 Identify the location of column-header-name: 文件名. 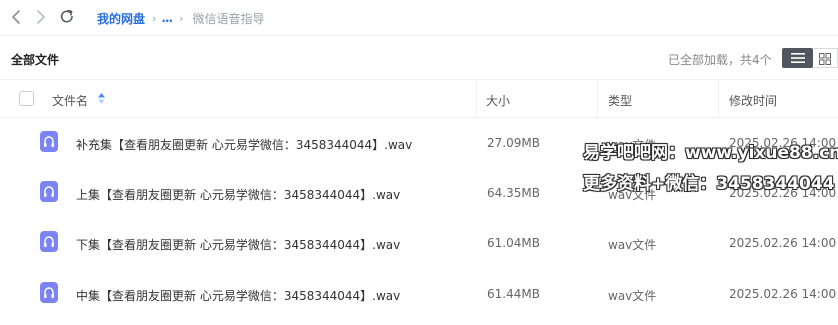
(70, 100).